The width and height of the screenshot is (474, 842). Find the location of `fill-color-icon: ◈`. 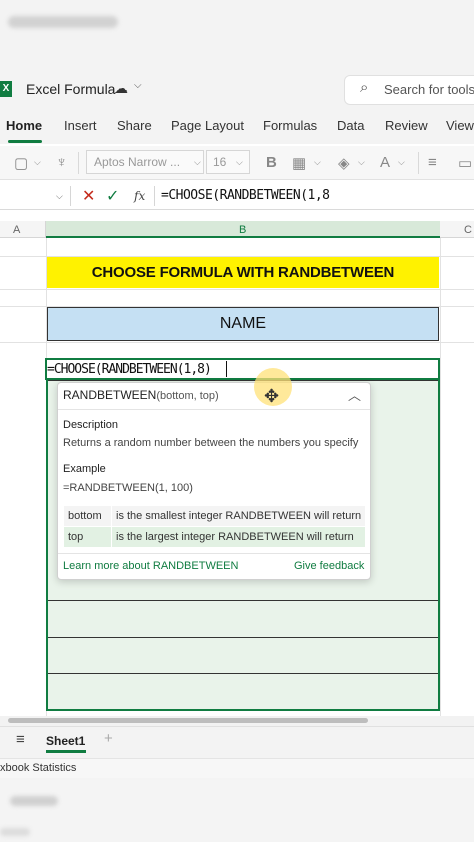

fill-color-icon: ◈ is located at coordinates (344, 163).